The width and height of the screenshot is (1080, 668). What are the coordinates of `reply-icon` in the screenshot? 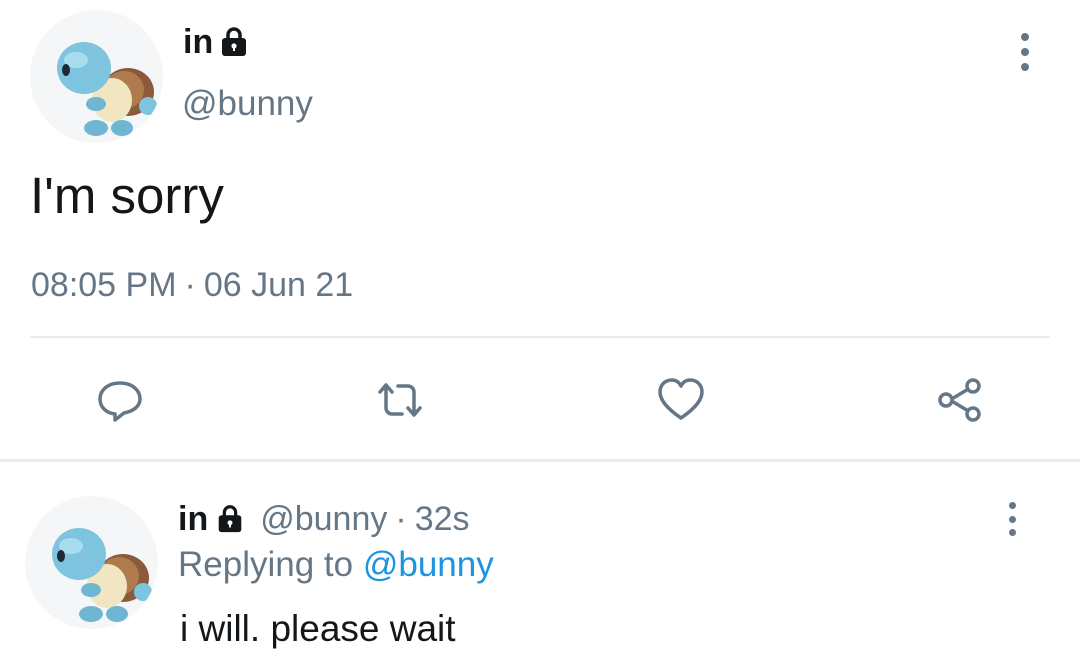 It's located at (120, 401).